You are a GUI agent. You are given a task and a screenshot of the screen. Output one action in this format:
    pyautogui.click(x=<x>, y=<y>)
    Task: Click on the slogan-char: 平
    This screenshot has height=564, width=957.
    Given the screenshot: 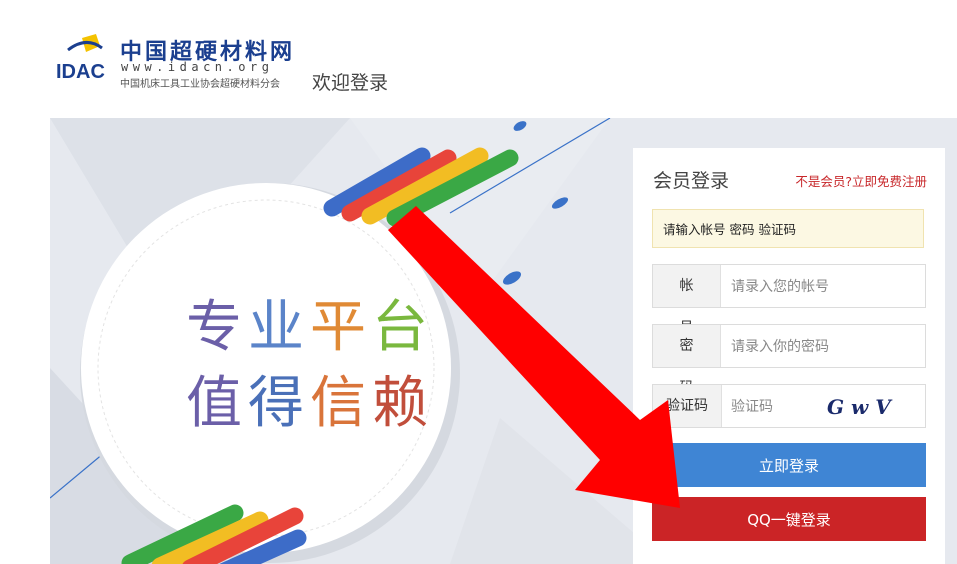 What is the action you would take?
    pyautogui.click(x=341, y=327)
    